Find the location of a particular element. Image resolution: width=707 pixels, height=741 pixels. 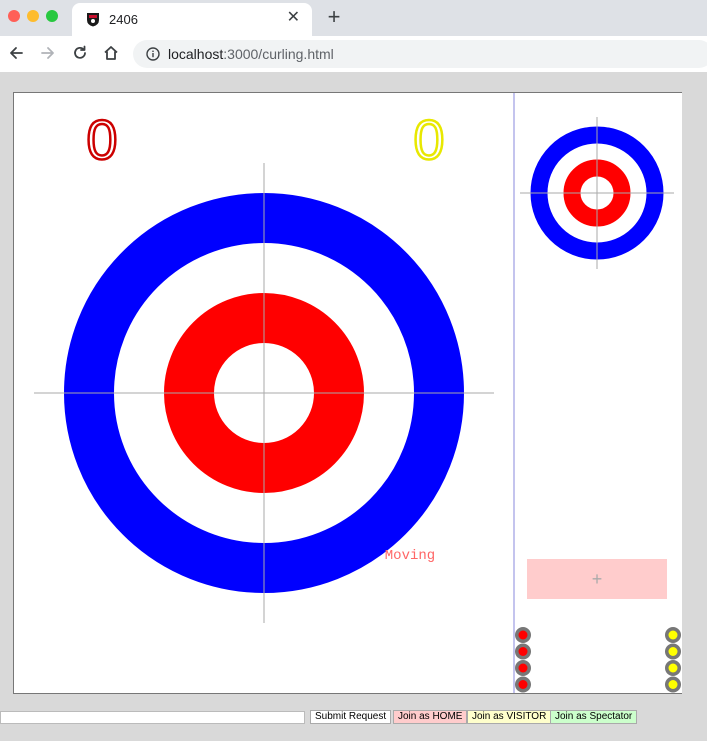

home-stones-remaining is located at coordinates (523, 660).